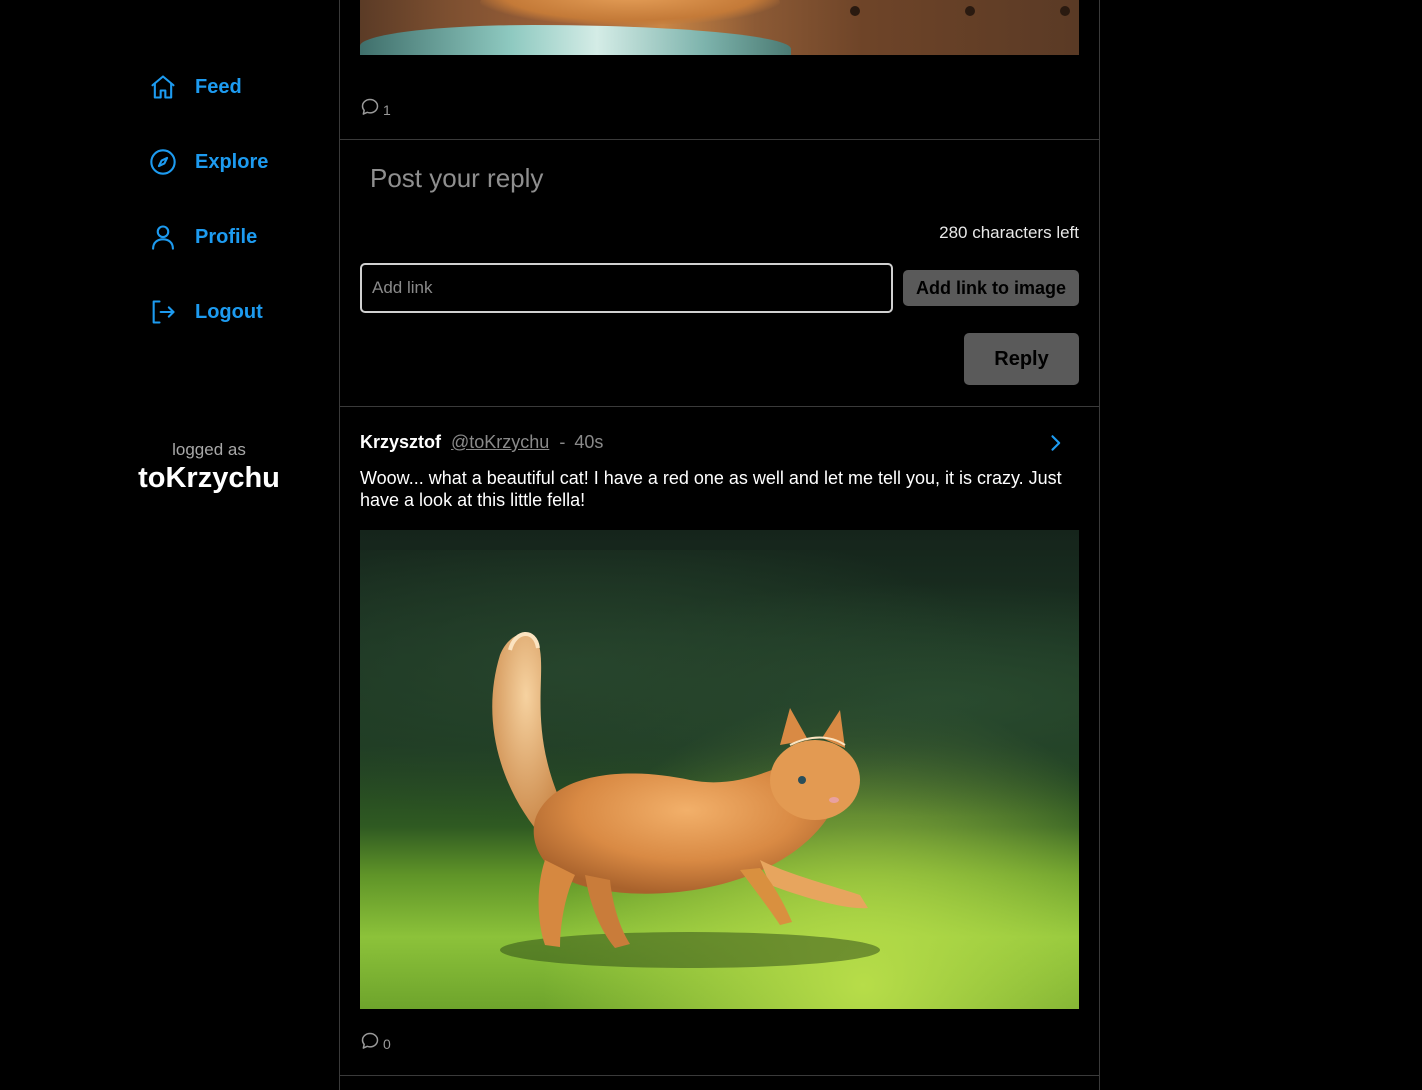 Image resolution: width=1422 pixels, height=1090 pixels. What do you see at coordinates (500, 442) in the screenshot?
I see `author-handle: @toKrzychu` at bounding box center [500, 442].